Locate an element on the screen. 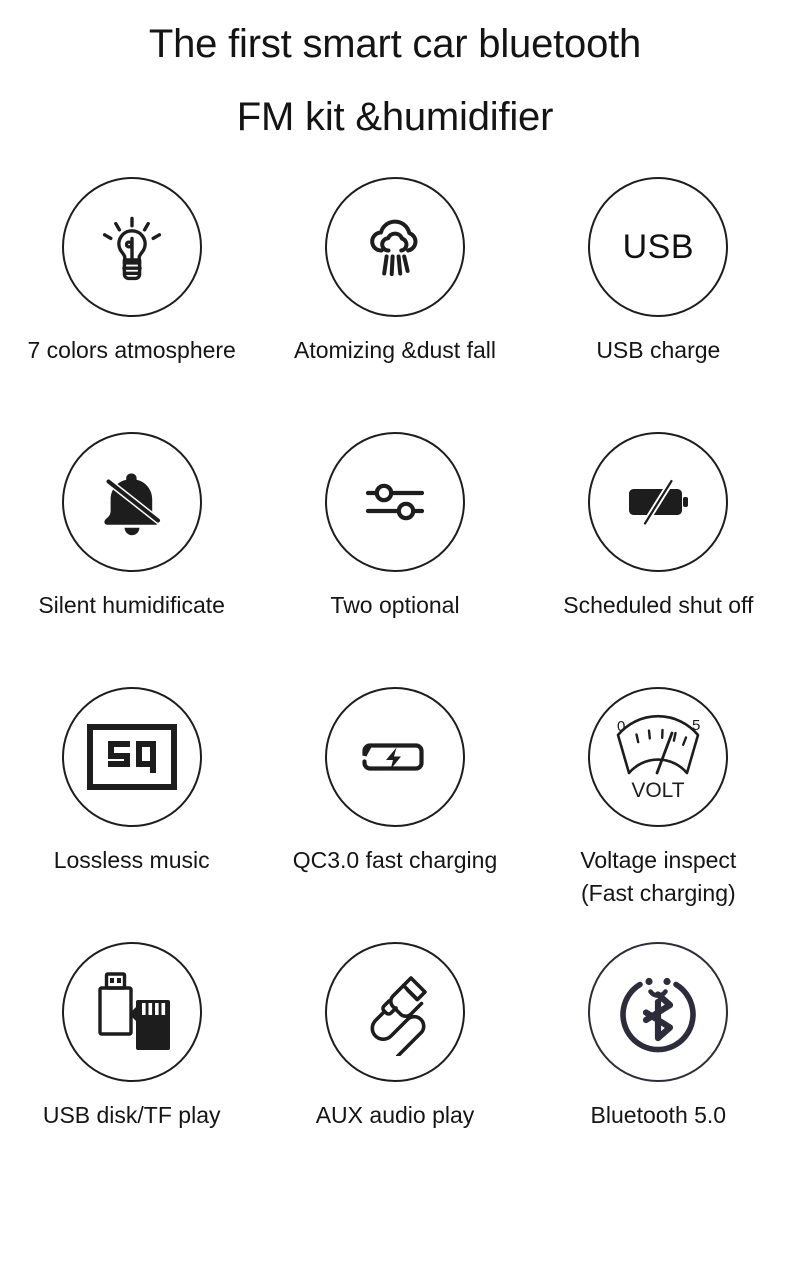 Image resolution: width=790 pixels, height=1261 pixels. feature-label: Silent humidificate is located at coordinates (131, 605).